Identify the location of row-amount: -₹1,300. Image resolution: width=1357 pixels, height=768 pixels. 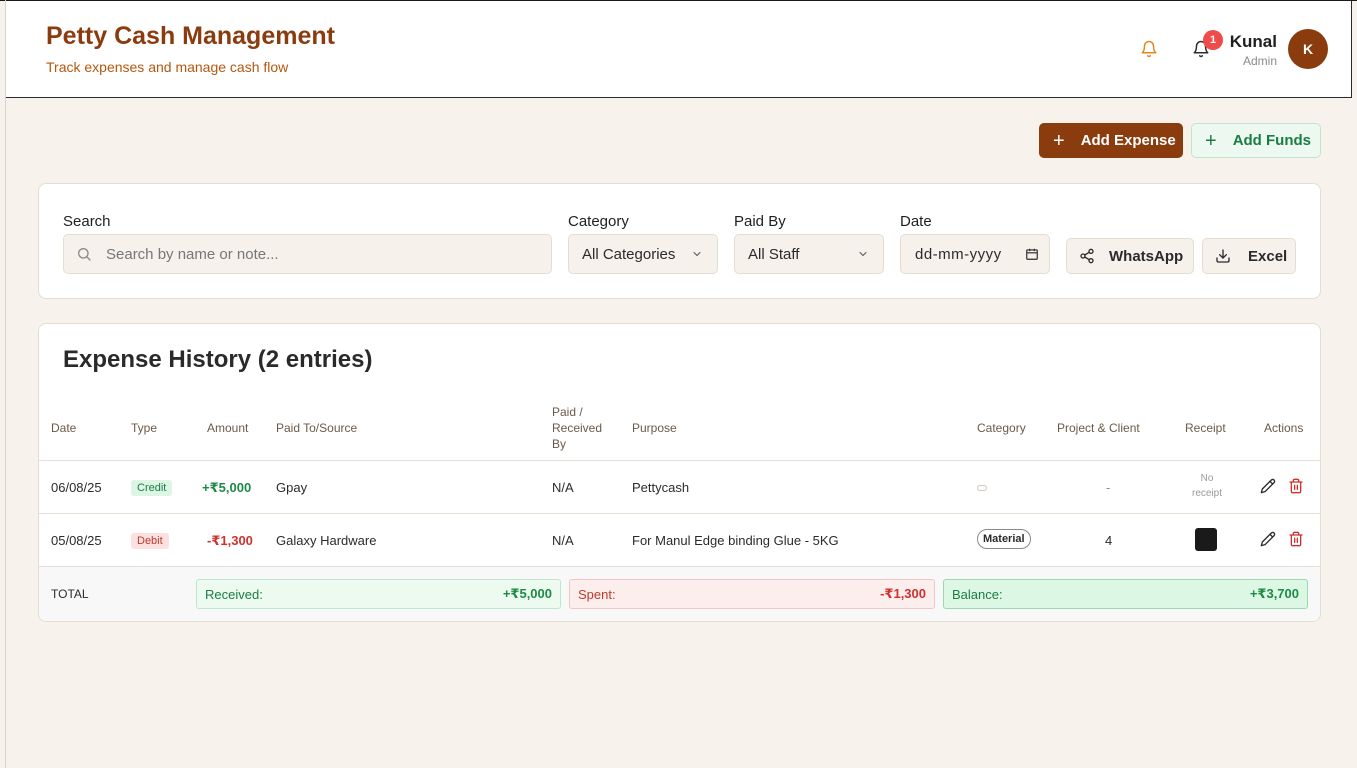
(230, 540).